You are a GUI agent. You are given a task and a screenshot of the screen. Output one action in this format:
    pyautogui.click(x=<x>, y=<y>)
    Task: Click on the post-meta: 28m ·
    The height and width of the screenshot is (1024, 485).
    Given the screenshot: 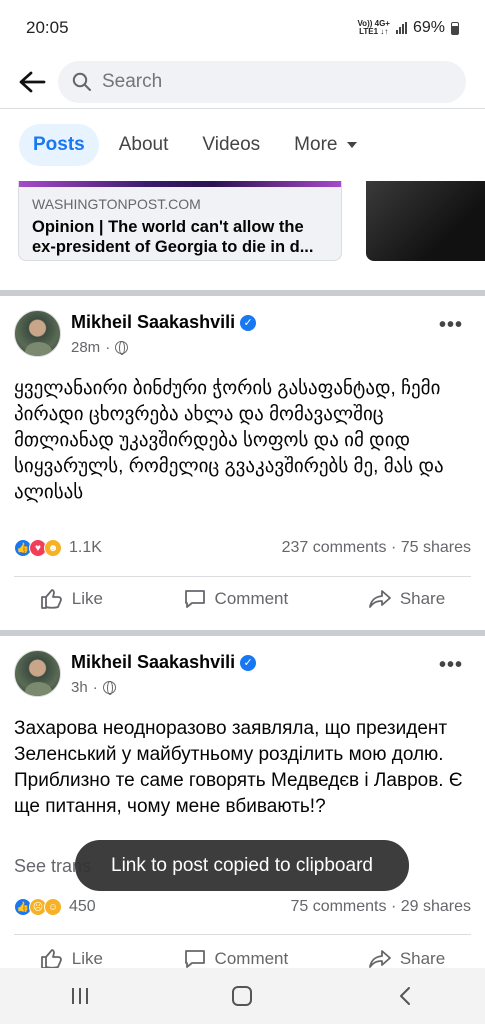 What is the action you would take?
    pyautogui.click(x=163, y=347)
    